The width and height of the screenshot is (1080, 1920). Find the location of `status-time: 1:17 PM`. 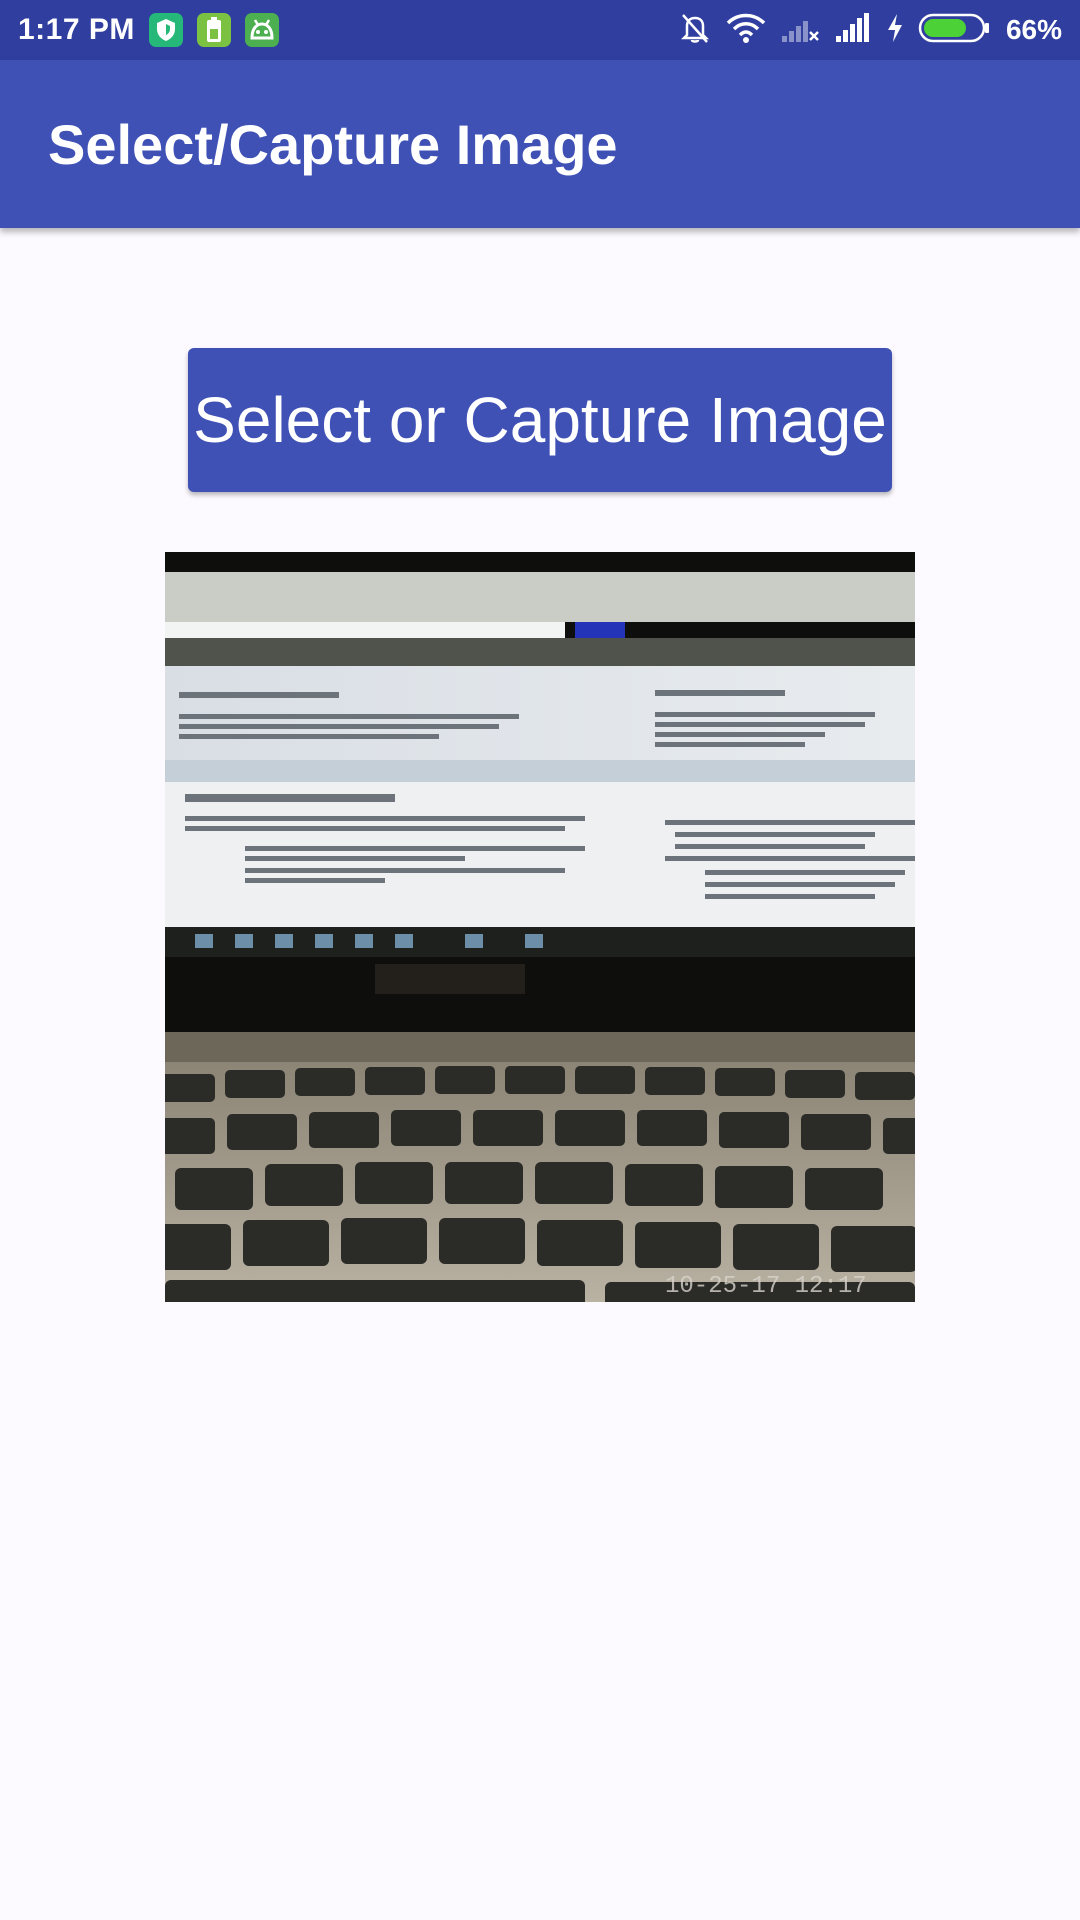

status-time: 1:17 PM is located at coordinates (76, 29).